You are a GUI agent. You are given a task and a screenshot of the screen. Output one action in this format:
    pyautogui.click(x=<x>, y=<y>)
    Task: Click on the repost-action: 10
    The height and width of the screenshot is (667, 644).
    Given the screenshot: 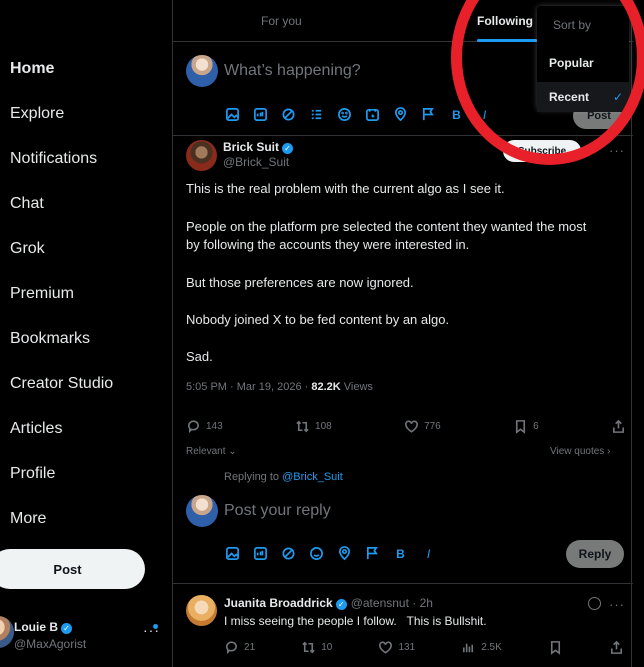 What is the action you would take?
    pyautogui.click(x=316, y=647)
    